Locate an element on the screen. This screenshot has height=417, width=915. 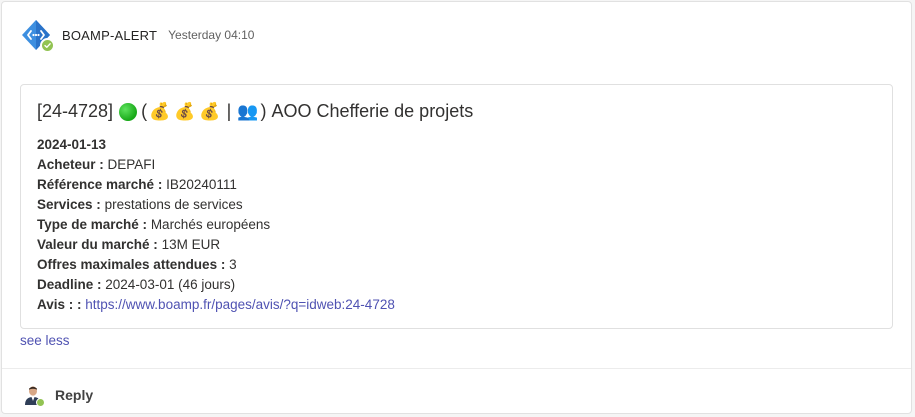
field-label: Services : is located at coordinates (69, 204).